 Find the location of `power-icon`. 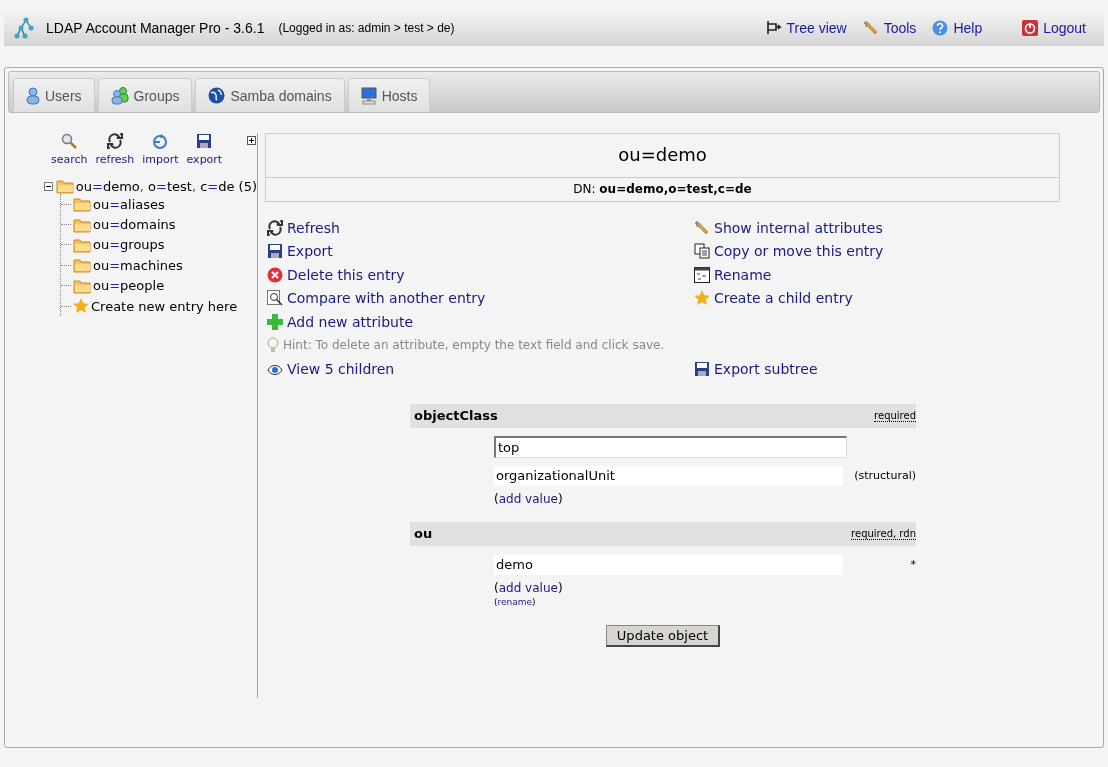

power-icon is located at coordinates (1030, 28).